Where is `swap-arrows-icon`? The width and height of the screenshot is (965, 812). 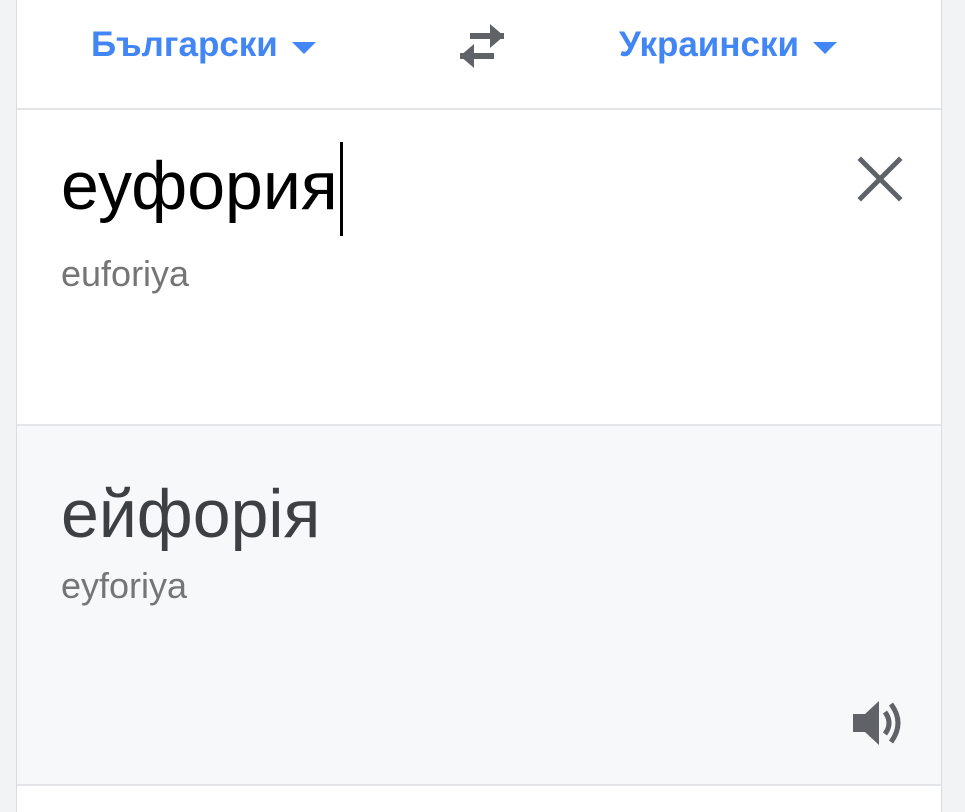 swap-arrows-icon is located at coordinates (482, 46).